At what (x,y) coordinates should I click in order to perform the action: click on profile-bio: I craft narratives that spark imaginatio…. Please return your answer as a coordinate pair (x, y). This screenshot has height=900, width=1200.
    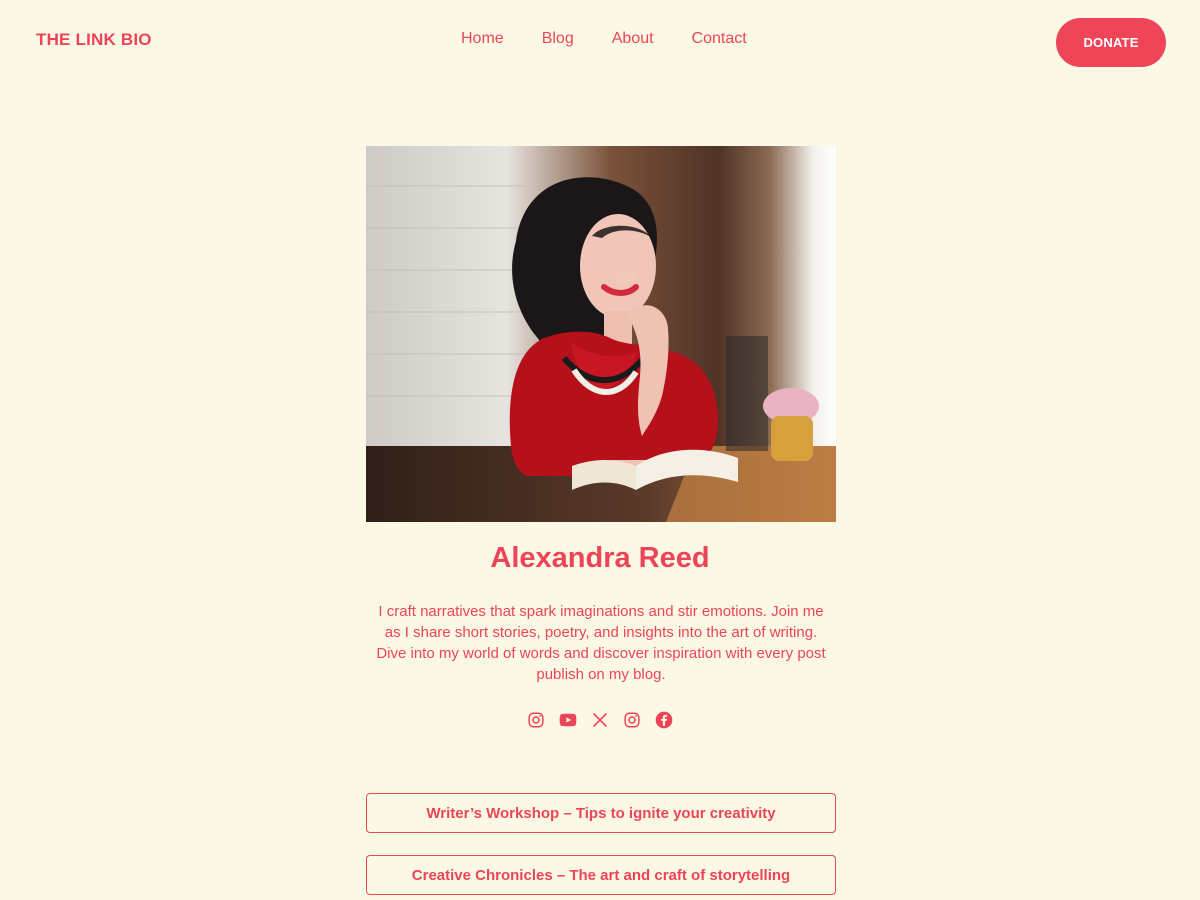
    Looking at the image, I should click on (601, 643).